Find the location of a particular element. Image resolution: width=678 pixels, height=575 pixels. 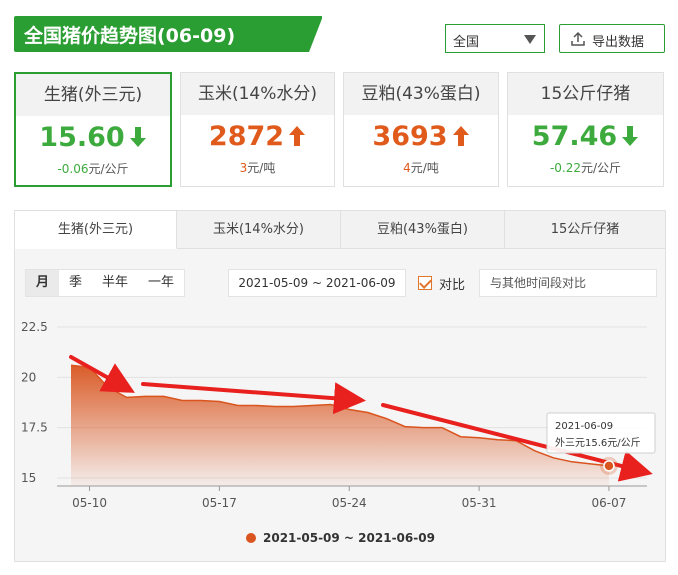

price-card-corn: 玉米(14%水分) 2872 3元/吨 is located at coordinates (257, 129).